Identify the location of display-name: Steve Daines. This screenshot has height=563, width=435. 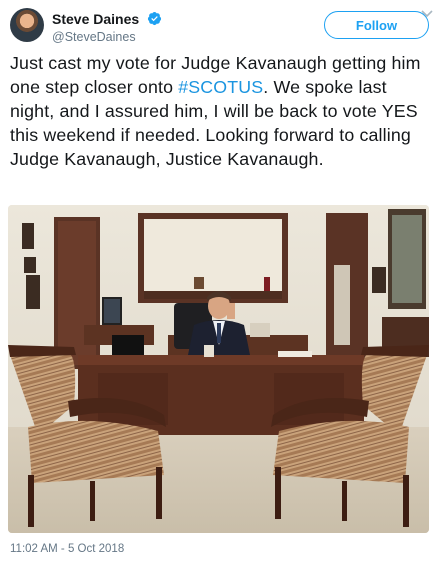
(95, 19).